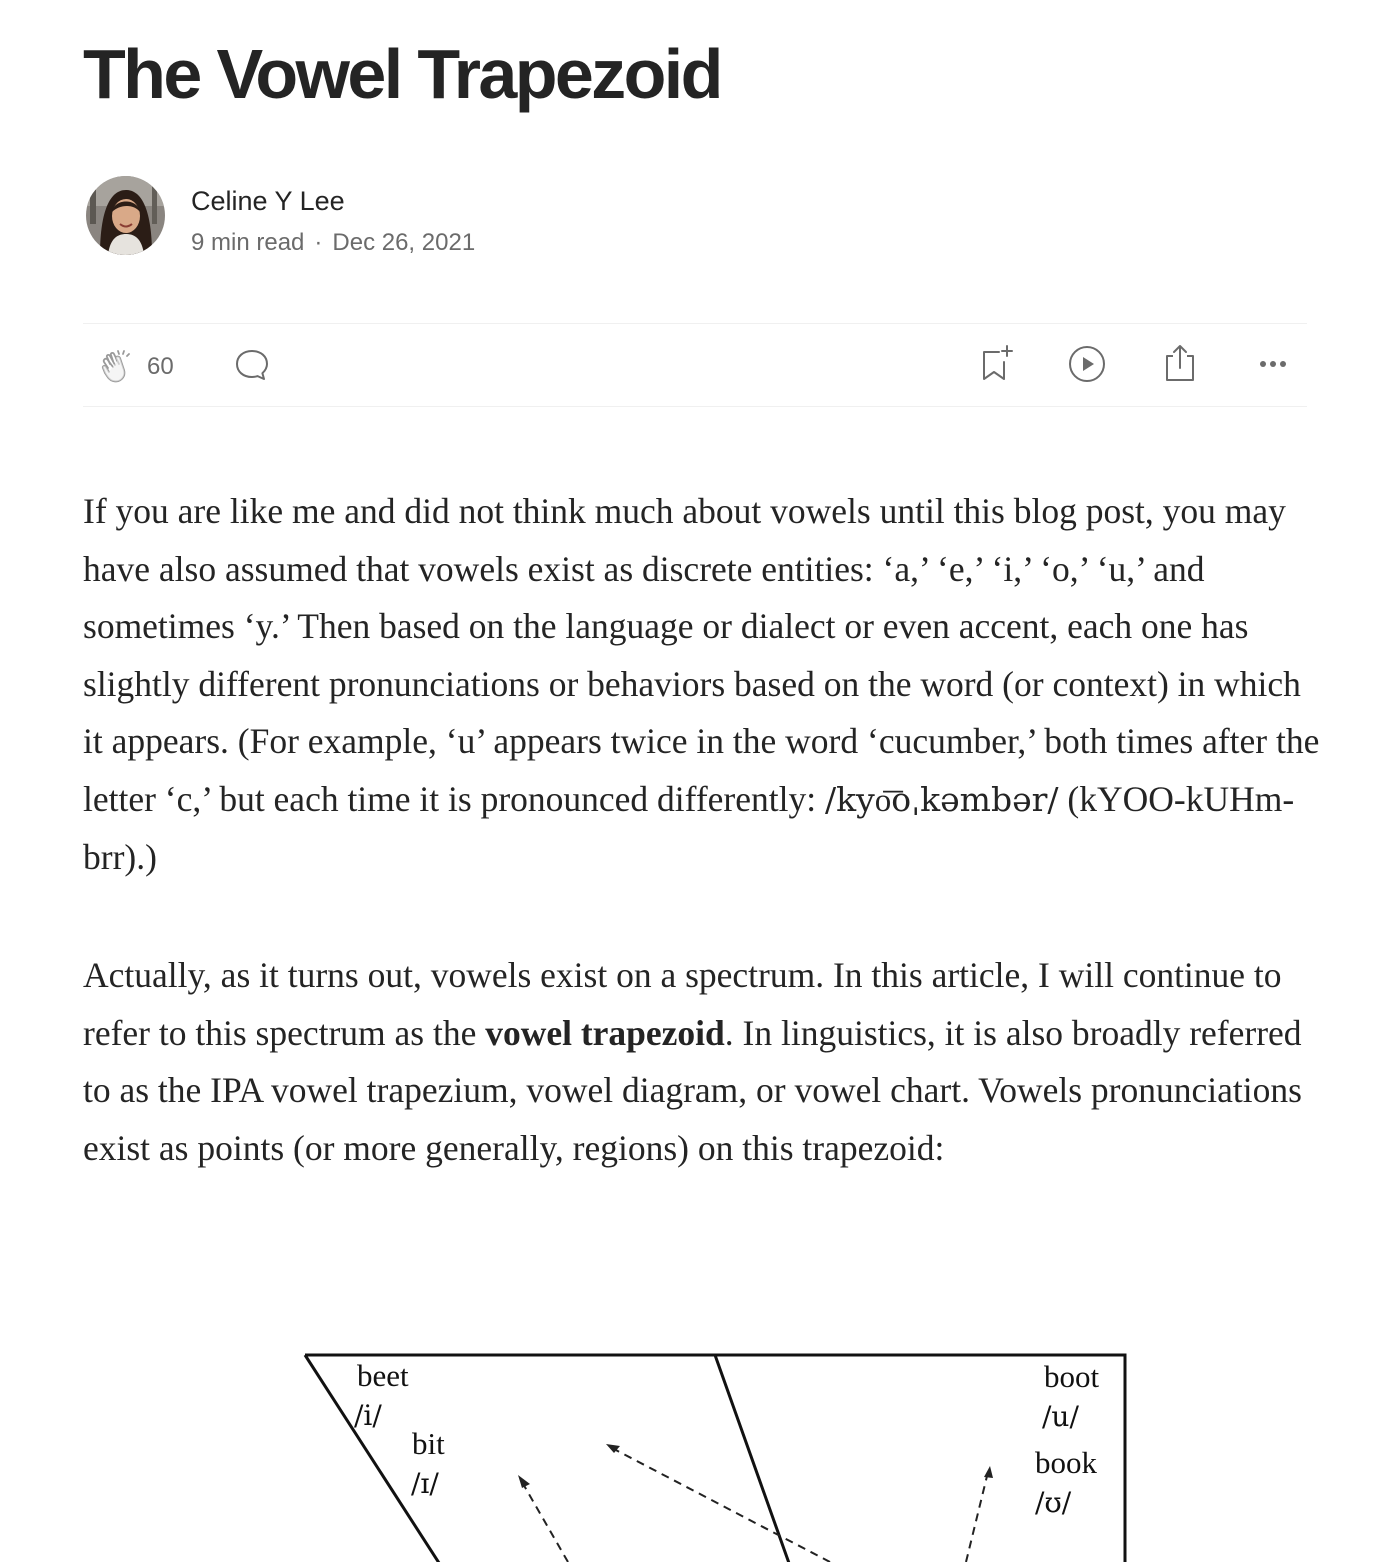 The image size is (1394, 1562). Describe the element at coordinates (1060, 1416) in the screenshot. I see `label-boot-ipa: /u/` at that location.